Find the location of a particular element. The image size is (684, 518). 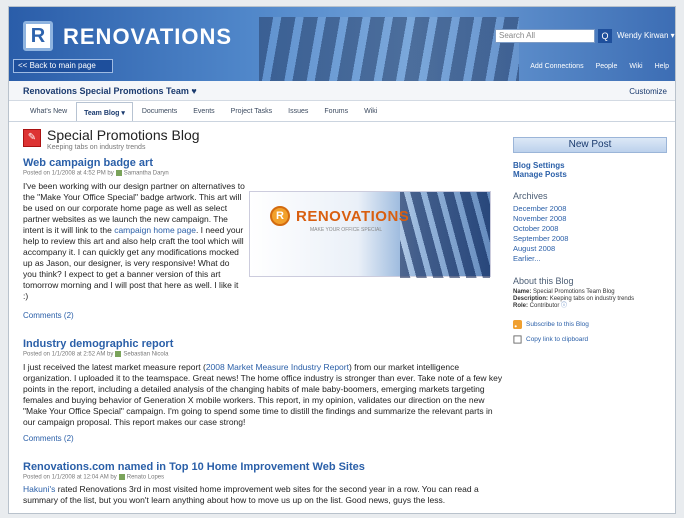

back-to-main-button: << Back to main page is located at coordinates (63, 66).